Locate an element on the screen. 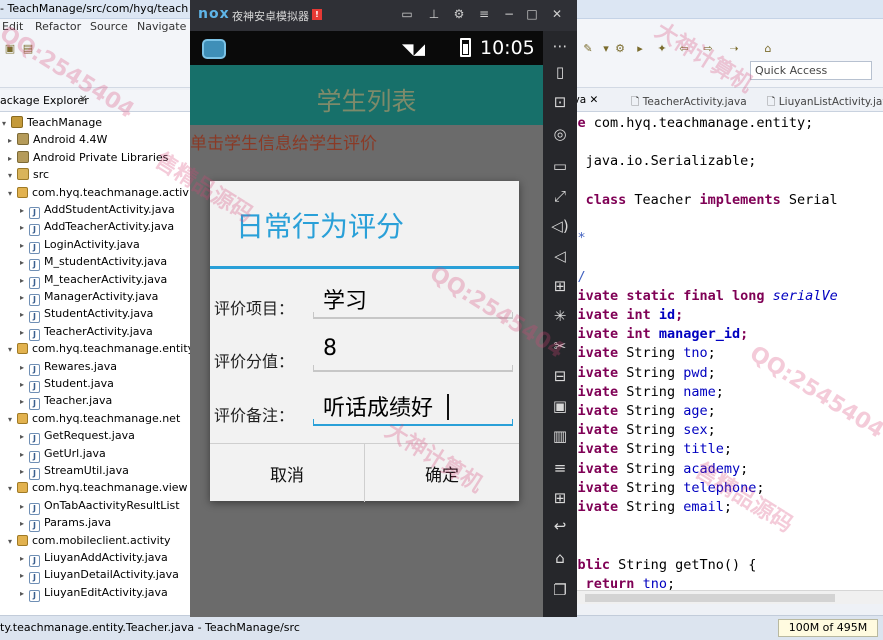 The height and width of the screenshot is (640, 883). screen-icon: ▭ is located at coordinates (560, 166).